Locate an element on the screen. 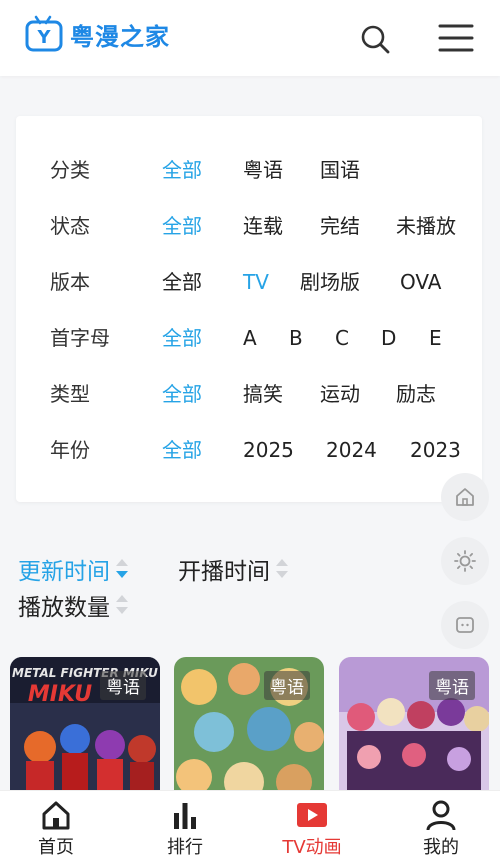  bottom-tab-bar: 首页 排行 TV动画 我的 is located at coordinates (250, 823).